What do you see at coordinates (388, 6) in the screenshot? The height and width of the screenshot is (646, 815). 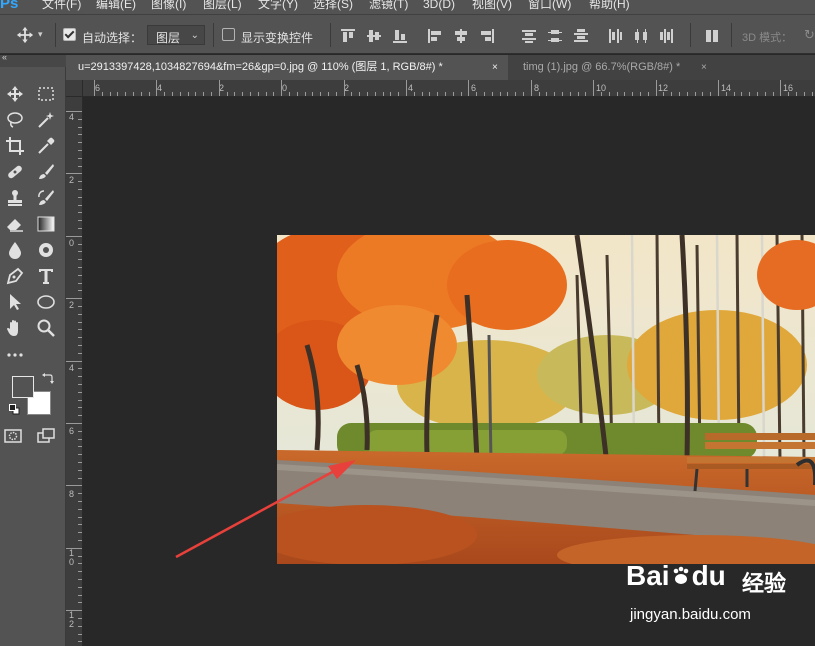 I see `menu-filter: 滤镜(T)` at bounding box center [388, 6].